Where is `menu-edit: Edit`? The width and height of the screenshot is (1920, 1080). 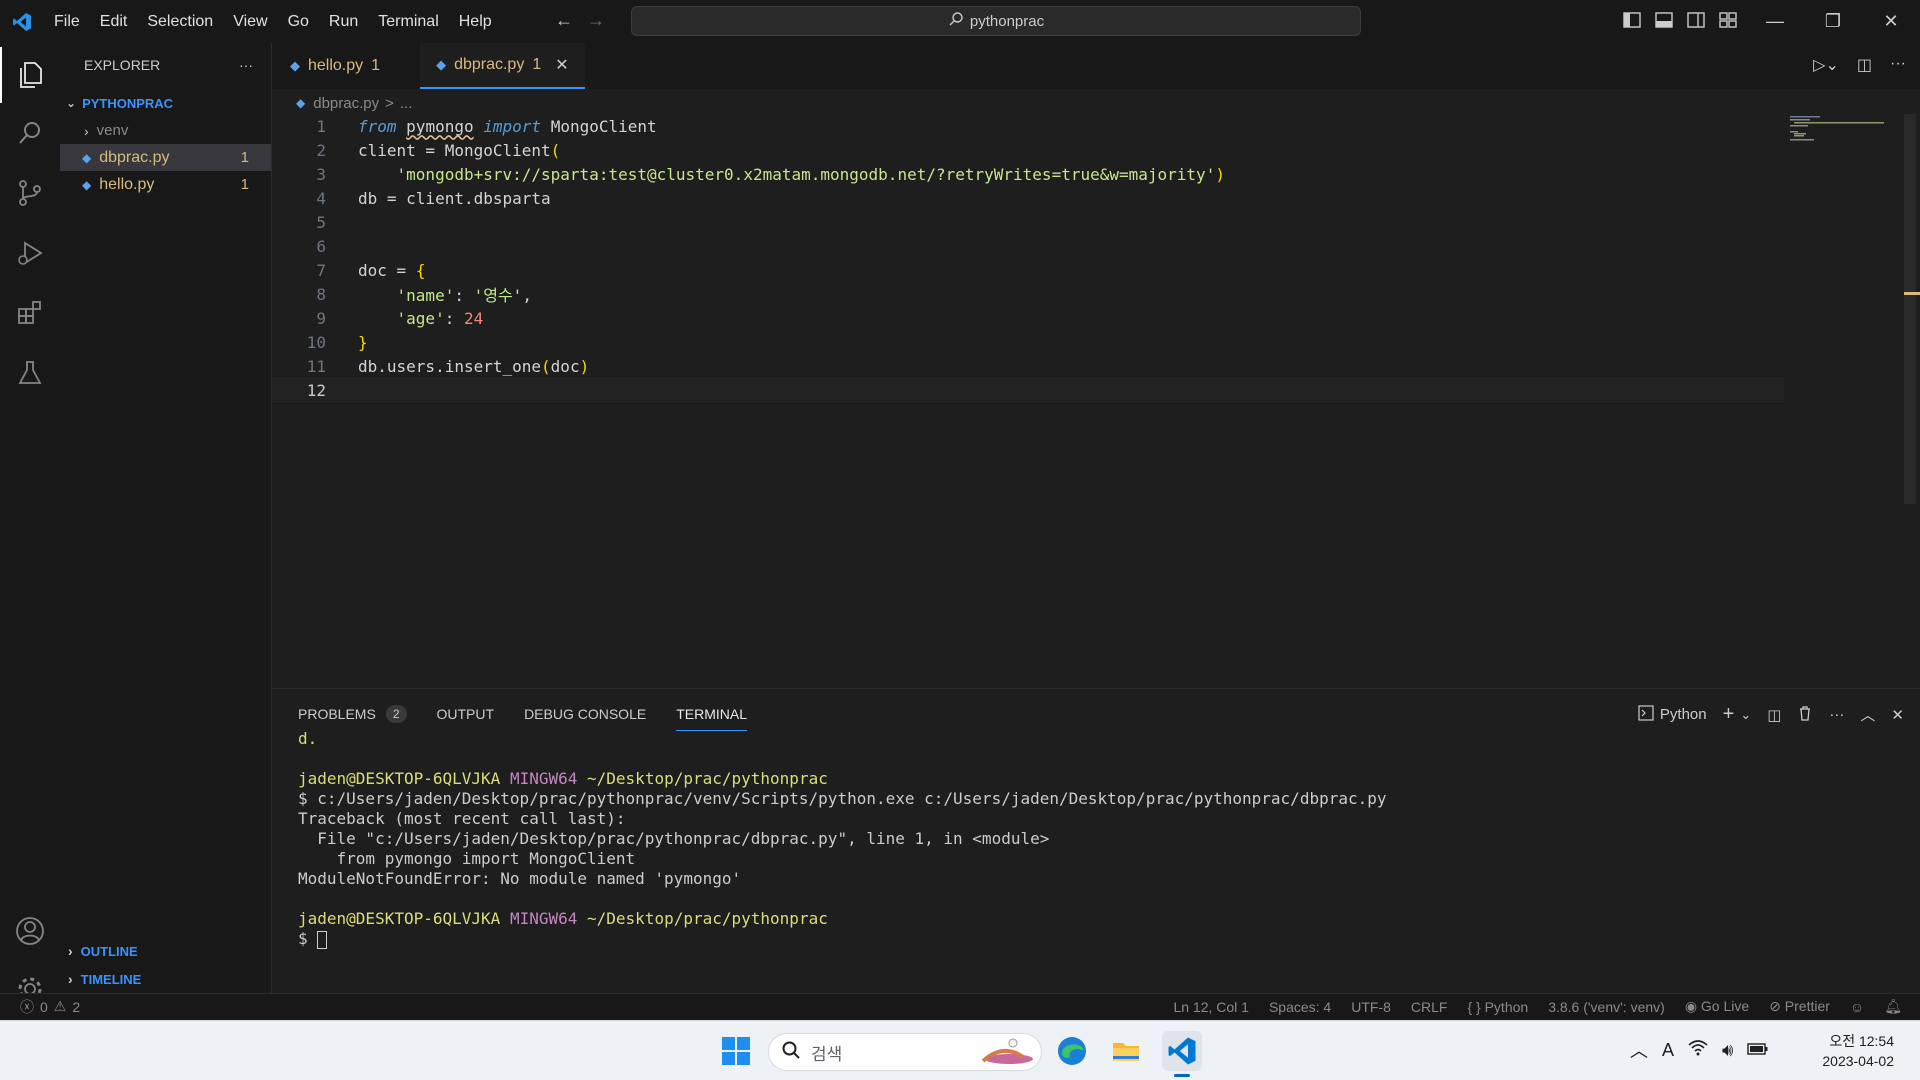 menu-edit: Edit is located at coordinates (114, 21).